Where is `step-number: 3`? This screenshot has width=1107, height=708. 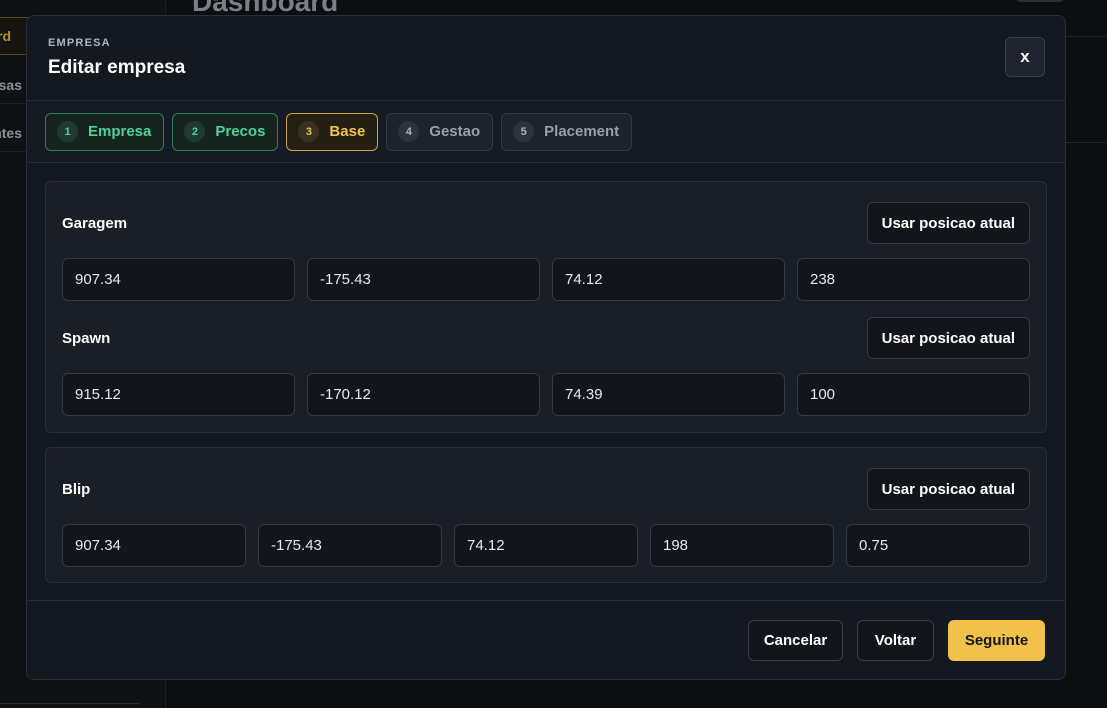
step-number: 3 is located at coordinates (309, 131).